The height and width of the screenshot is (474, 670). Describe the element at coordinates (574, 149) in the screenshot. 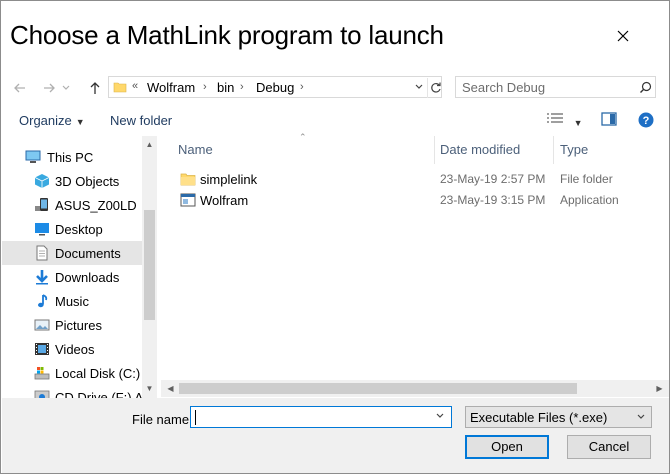

I see `column-header-type: Type` at that location.